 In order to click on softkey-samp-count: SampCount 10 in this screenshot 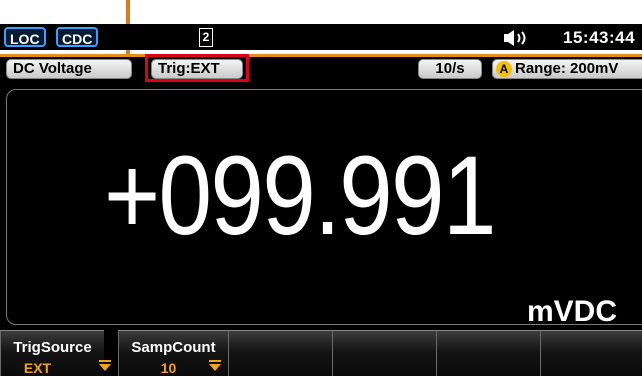, I will do `click(173, 353)`.